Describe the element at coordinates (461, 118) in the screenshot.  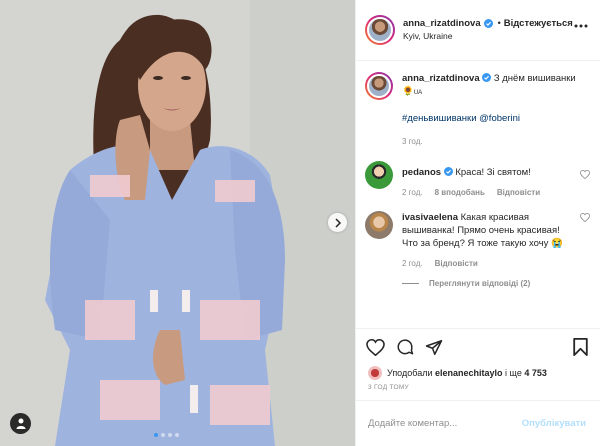
I see `caption-tags: #деньвишиванки @foberini` at that location.